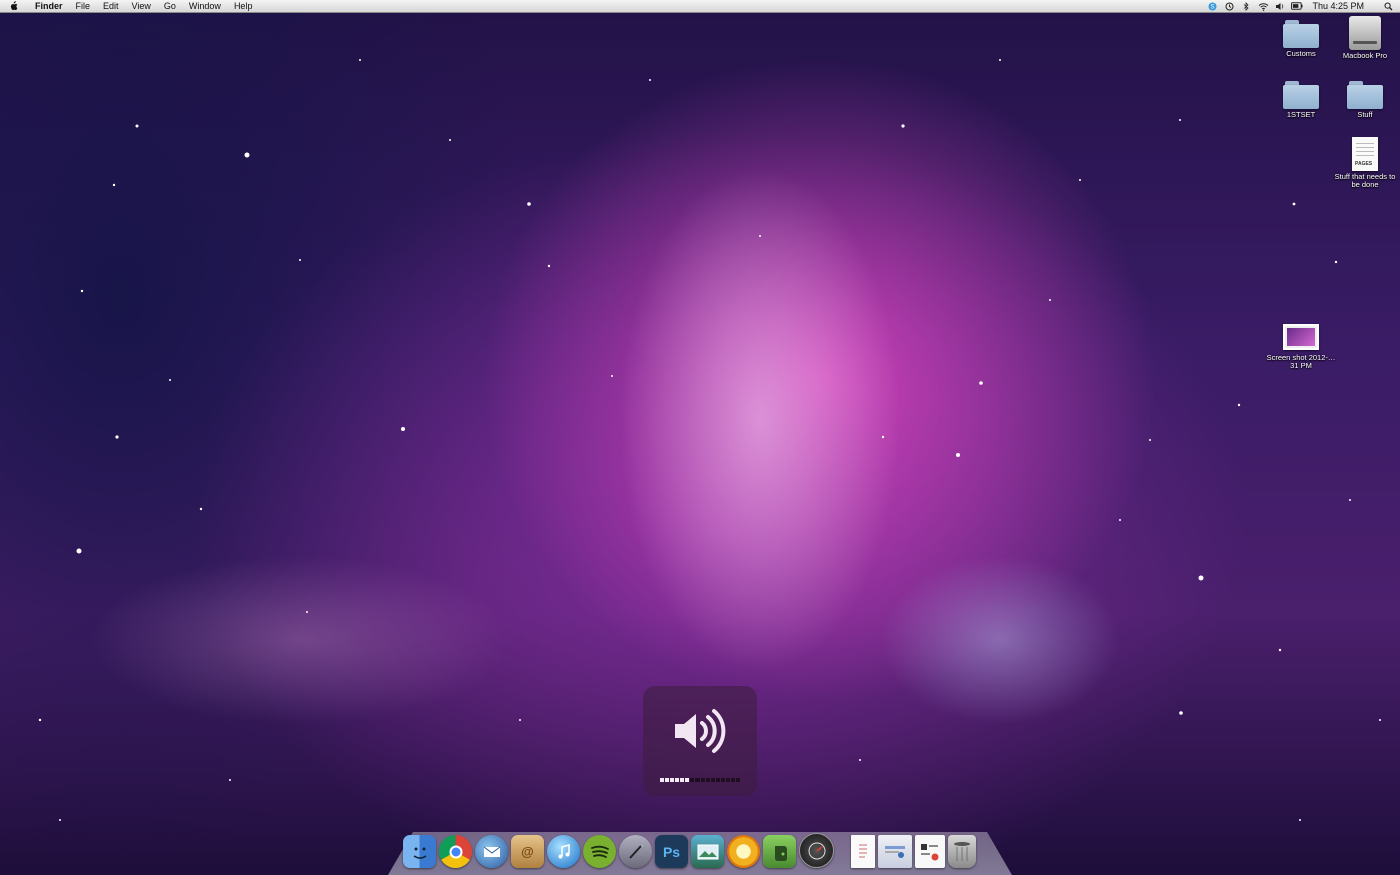 The height and width of the screenshot is (875, 1400). Describe the element at coordinates (599, 851) in the screenshot. I see `spotify-icon` at that location.